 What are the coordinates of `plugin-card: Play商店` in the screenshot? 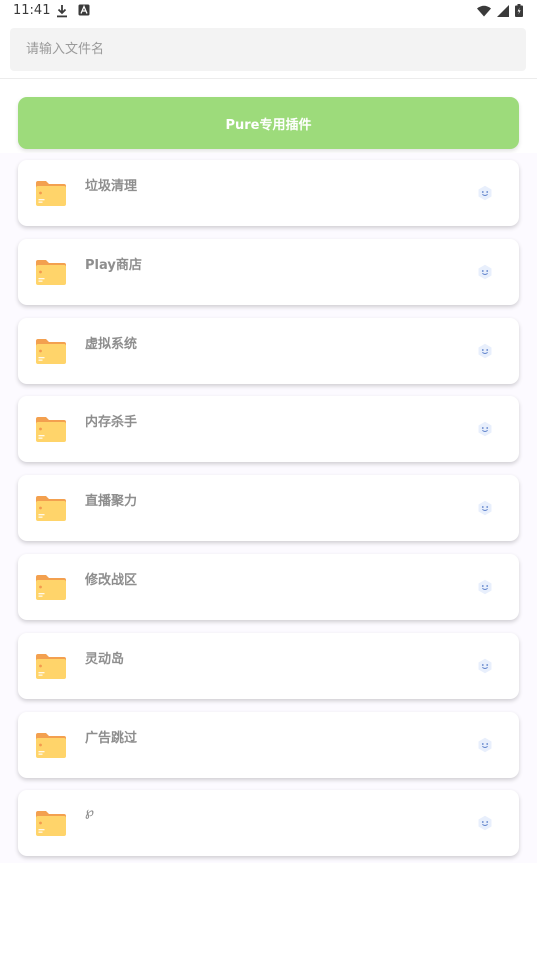 It's located at (268, 272).